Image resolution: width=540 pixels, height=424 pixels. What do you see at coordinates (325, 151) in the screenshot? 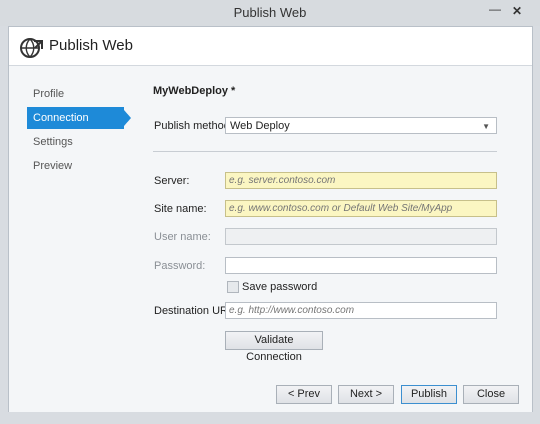
I see `divider` at bounding box center [325, 151].